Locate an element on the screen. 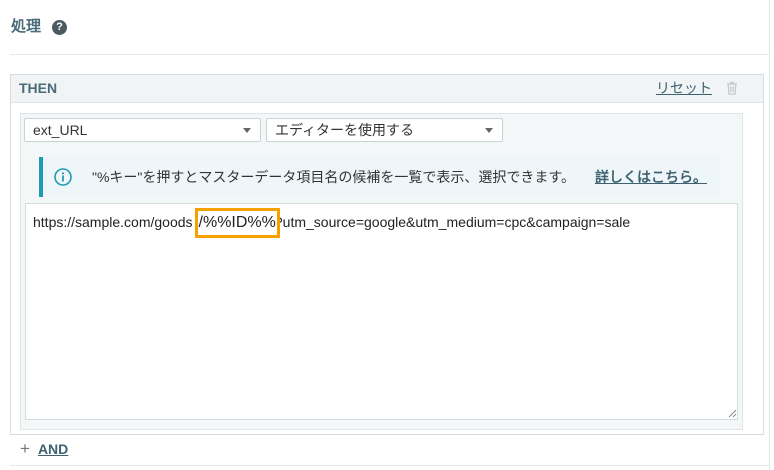 The image size is (774, 470). question-circle-icon is located at coordinates (59, 27).